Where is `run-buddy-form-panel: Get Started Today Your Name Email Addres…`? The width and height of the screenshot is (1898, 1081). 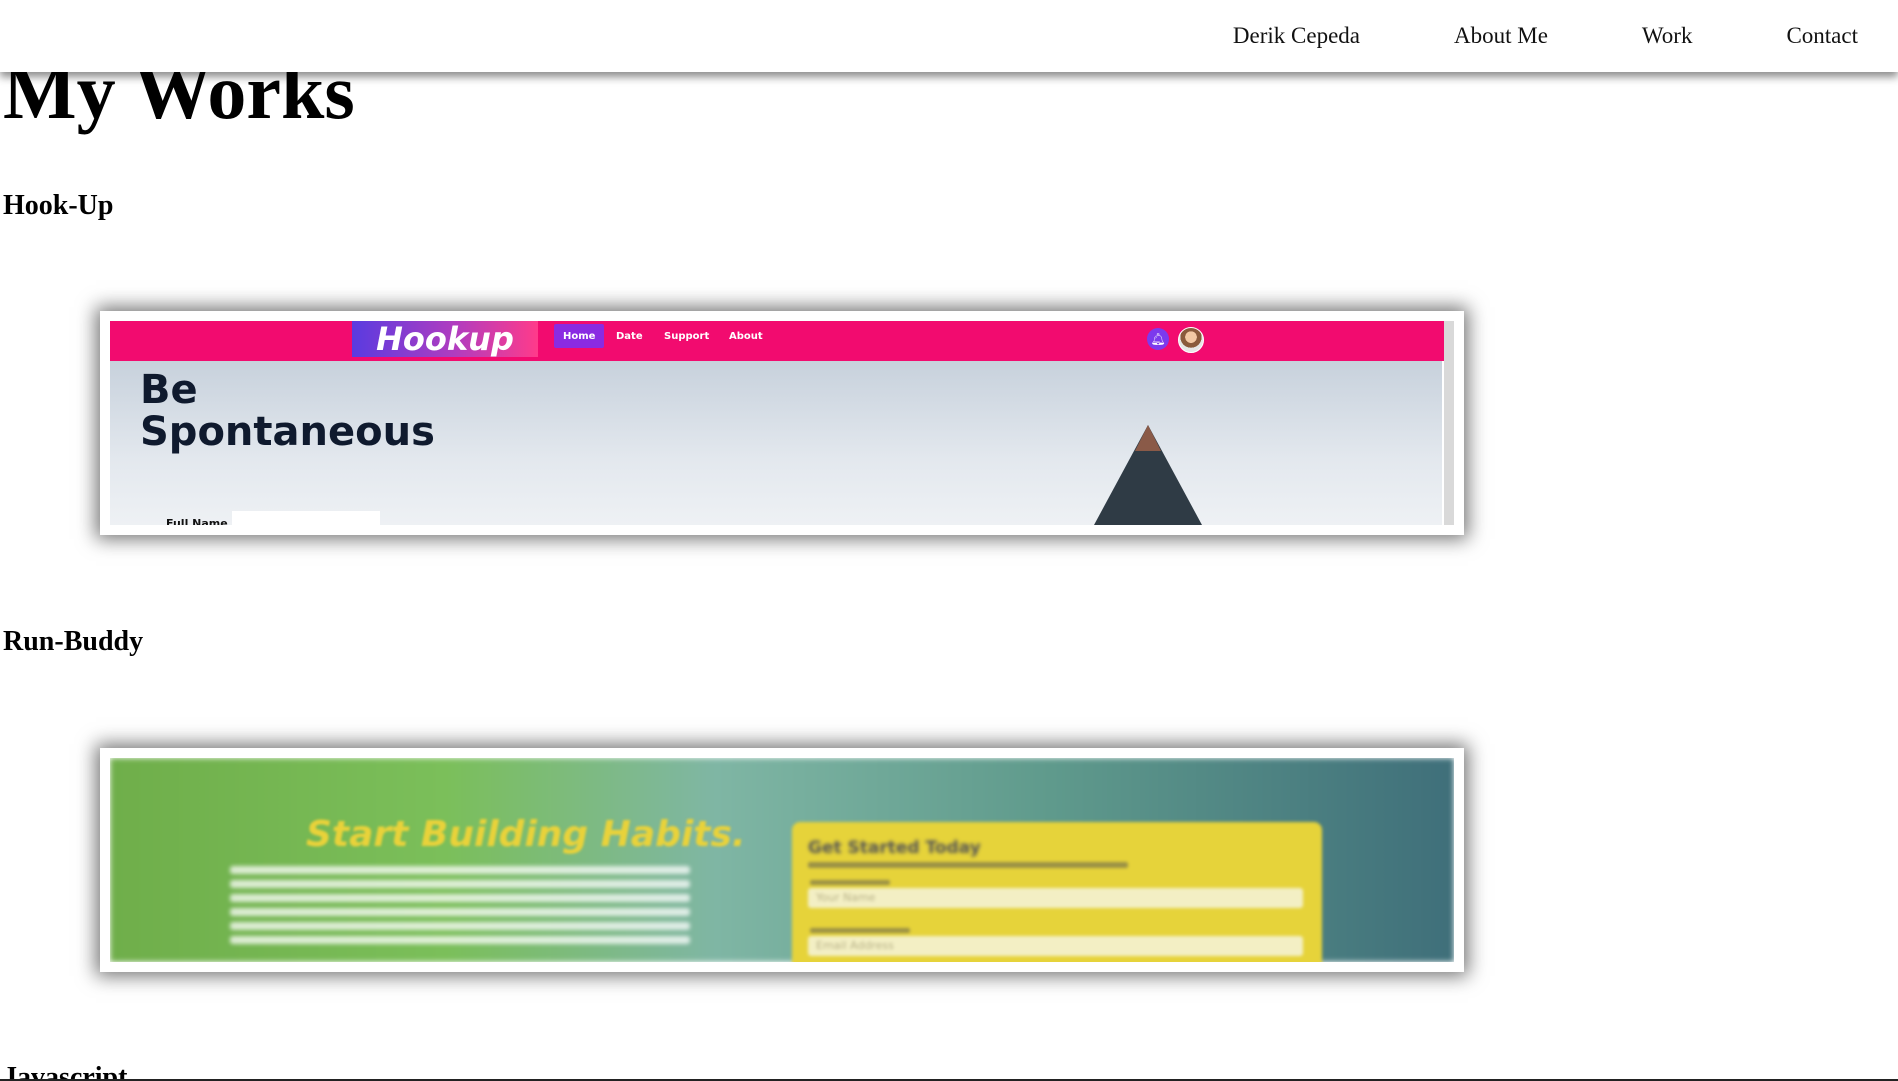 run-buddy-form-panel: Get Started Today Your Name Email Addres… is located at coordinates (1057, 892).